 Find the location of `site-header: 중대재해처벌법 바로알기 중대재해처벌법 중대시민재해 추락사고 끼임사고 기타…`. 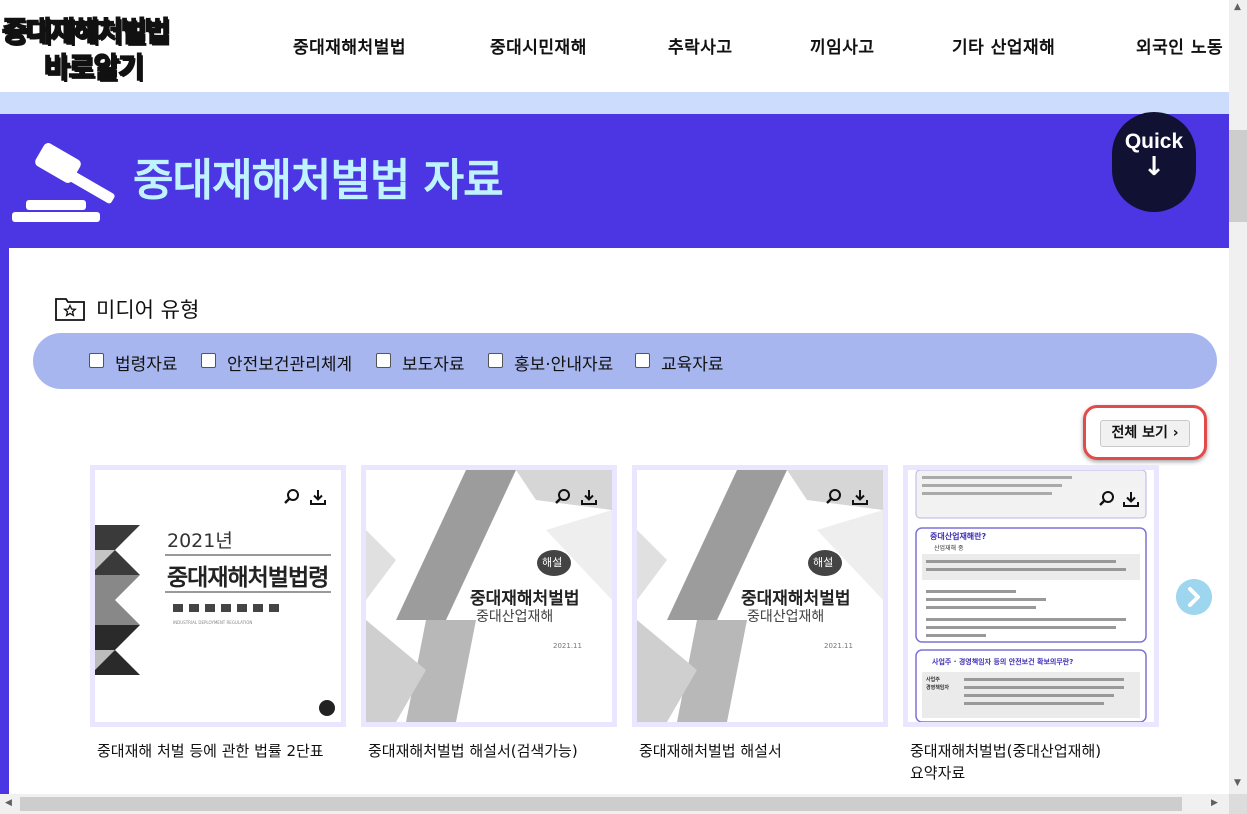

site-header: 중대재해처벌법 바로알기 중대재해처벌법 중대시민재해 추락사고 끼임사고 기타… is located at coordinates (614, 46).